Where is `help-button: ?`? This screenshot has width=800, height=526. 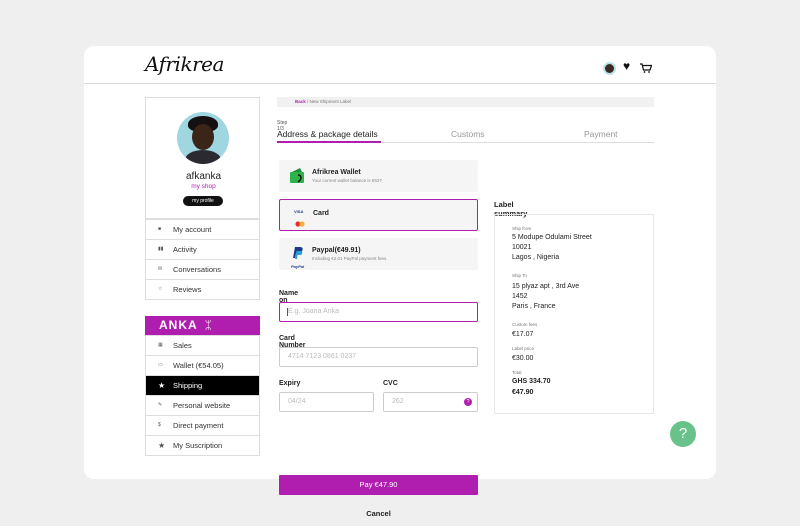
help-button: ? is located at coordinates (683, 434).